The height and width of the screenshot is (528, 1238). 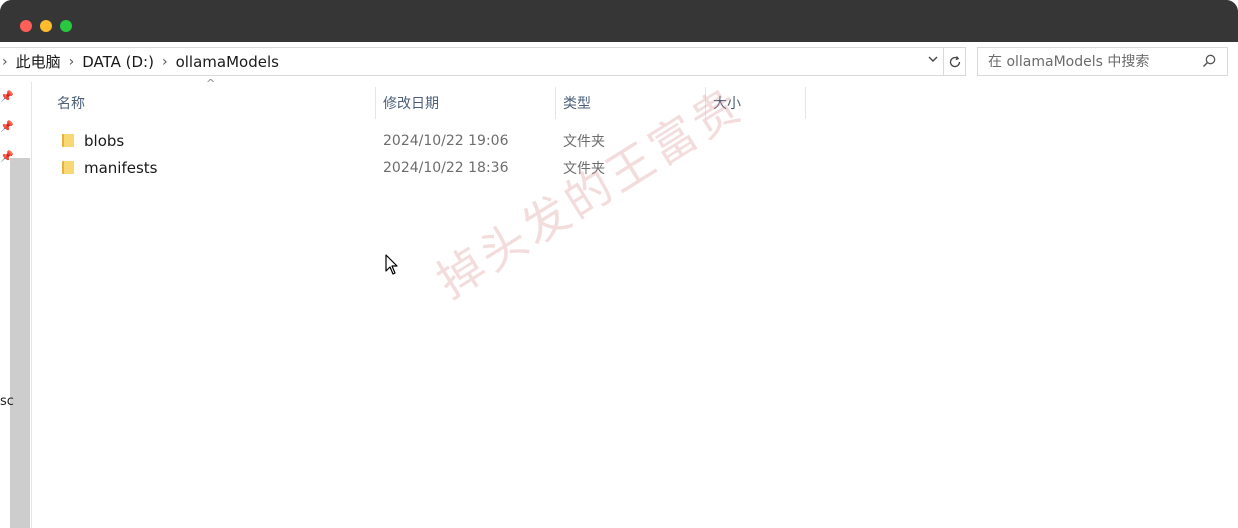 What do you see at coordinates (227, 62) in the screenshot?
I see `breadcrumb-item-ollamamodels: ollamaModels` at bounding box center [227, 62].